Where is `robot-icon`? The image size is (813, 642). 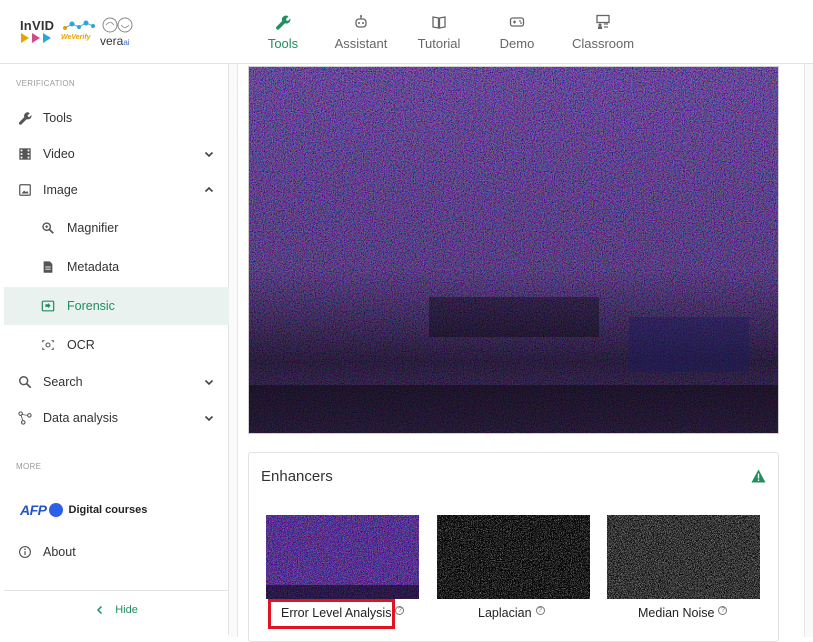 robot-icon is located at coordinates (361, 21).